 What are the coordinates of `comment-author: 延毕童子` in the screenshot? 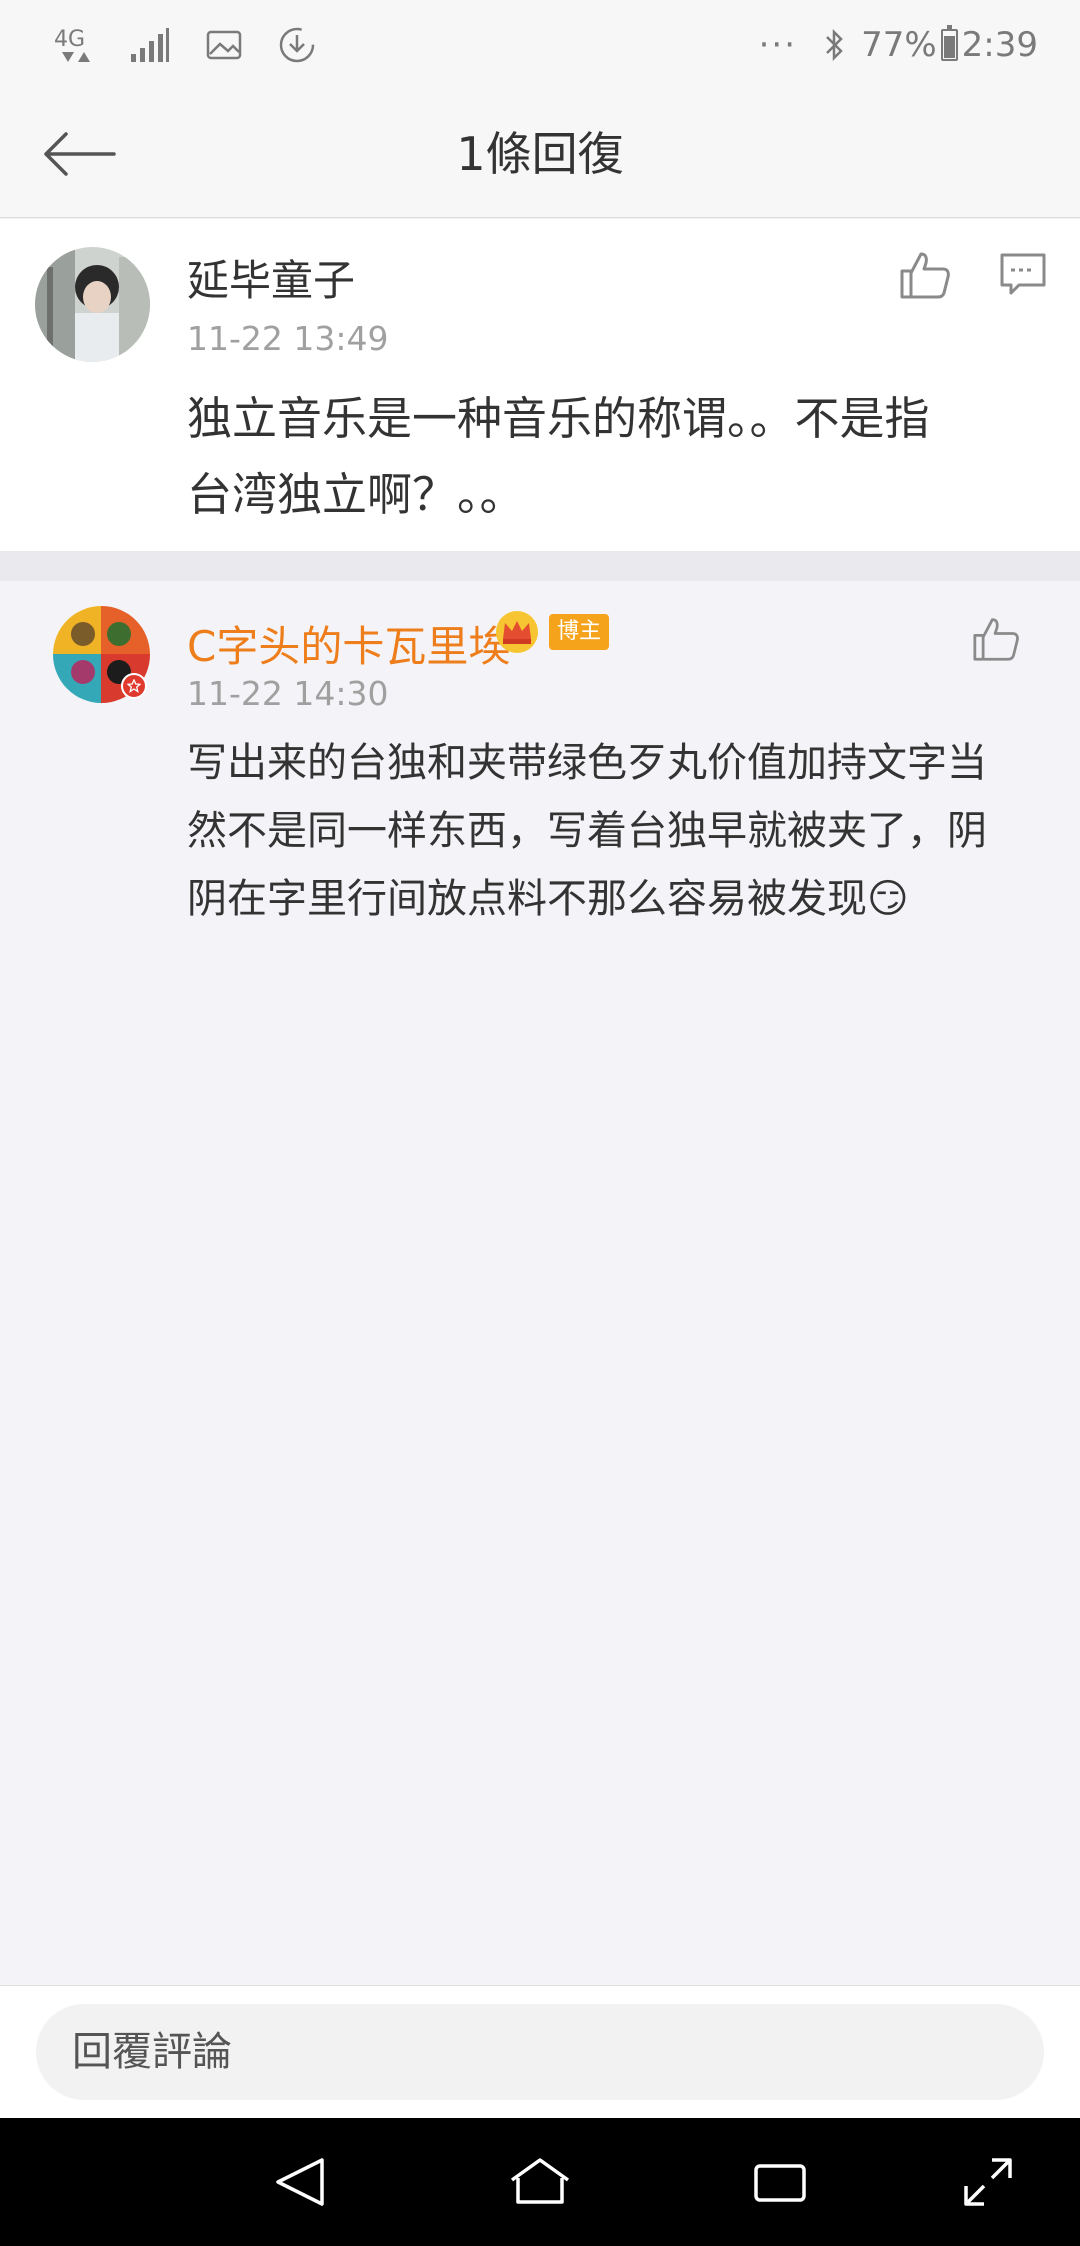 It's located at (271, 277).